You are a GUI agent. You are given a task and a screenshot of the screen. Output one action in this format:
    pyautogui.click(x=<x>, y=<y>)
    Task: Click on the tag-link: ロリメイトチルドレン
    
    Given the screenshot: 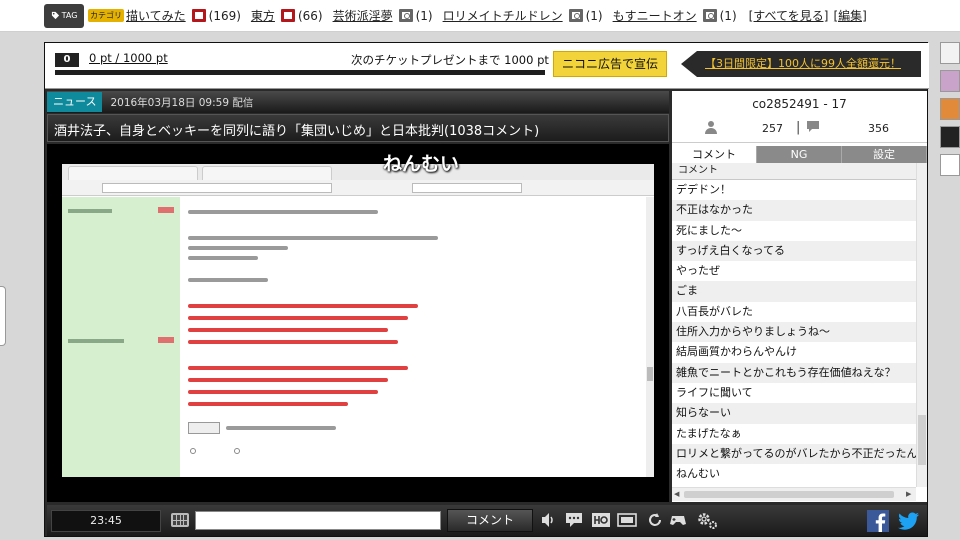 What is the action you would take?
    pyautogui.click(x=503, y=15)
    